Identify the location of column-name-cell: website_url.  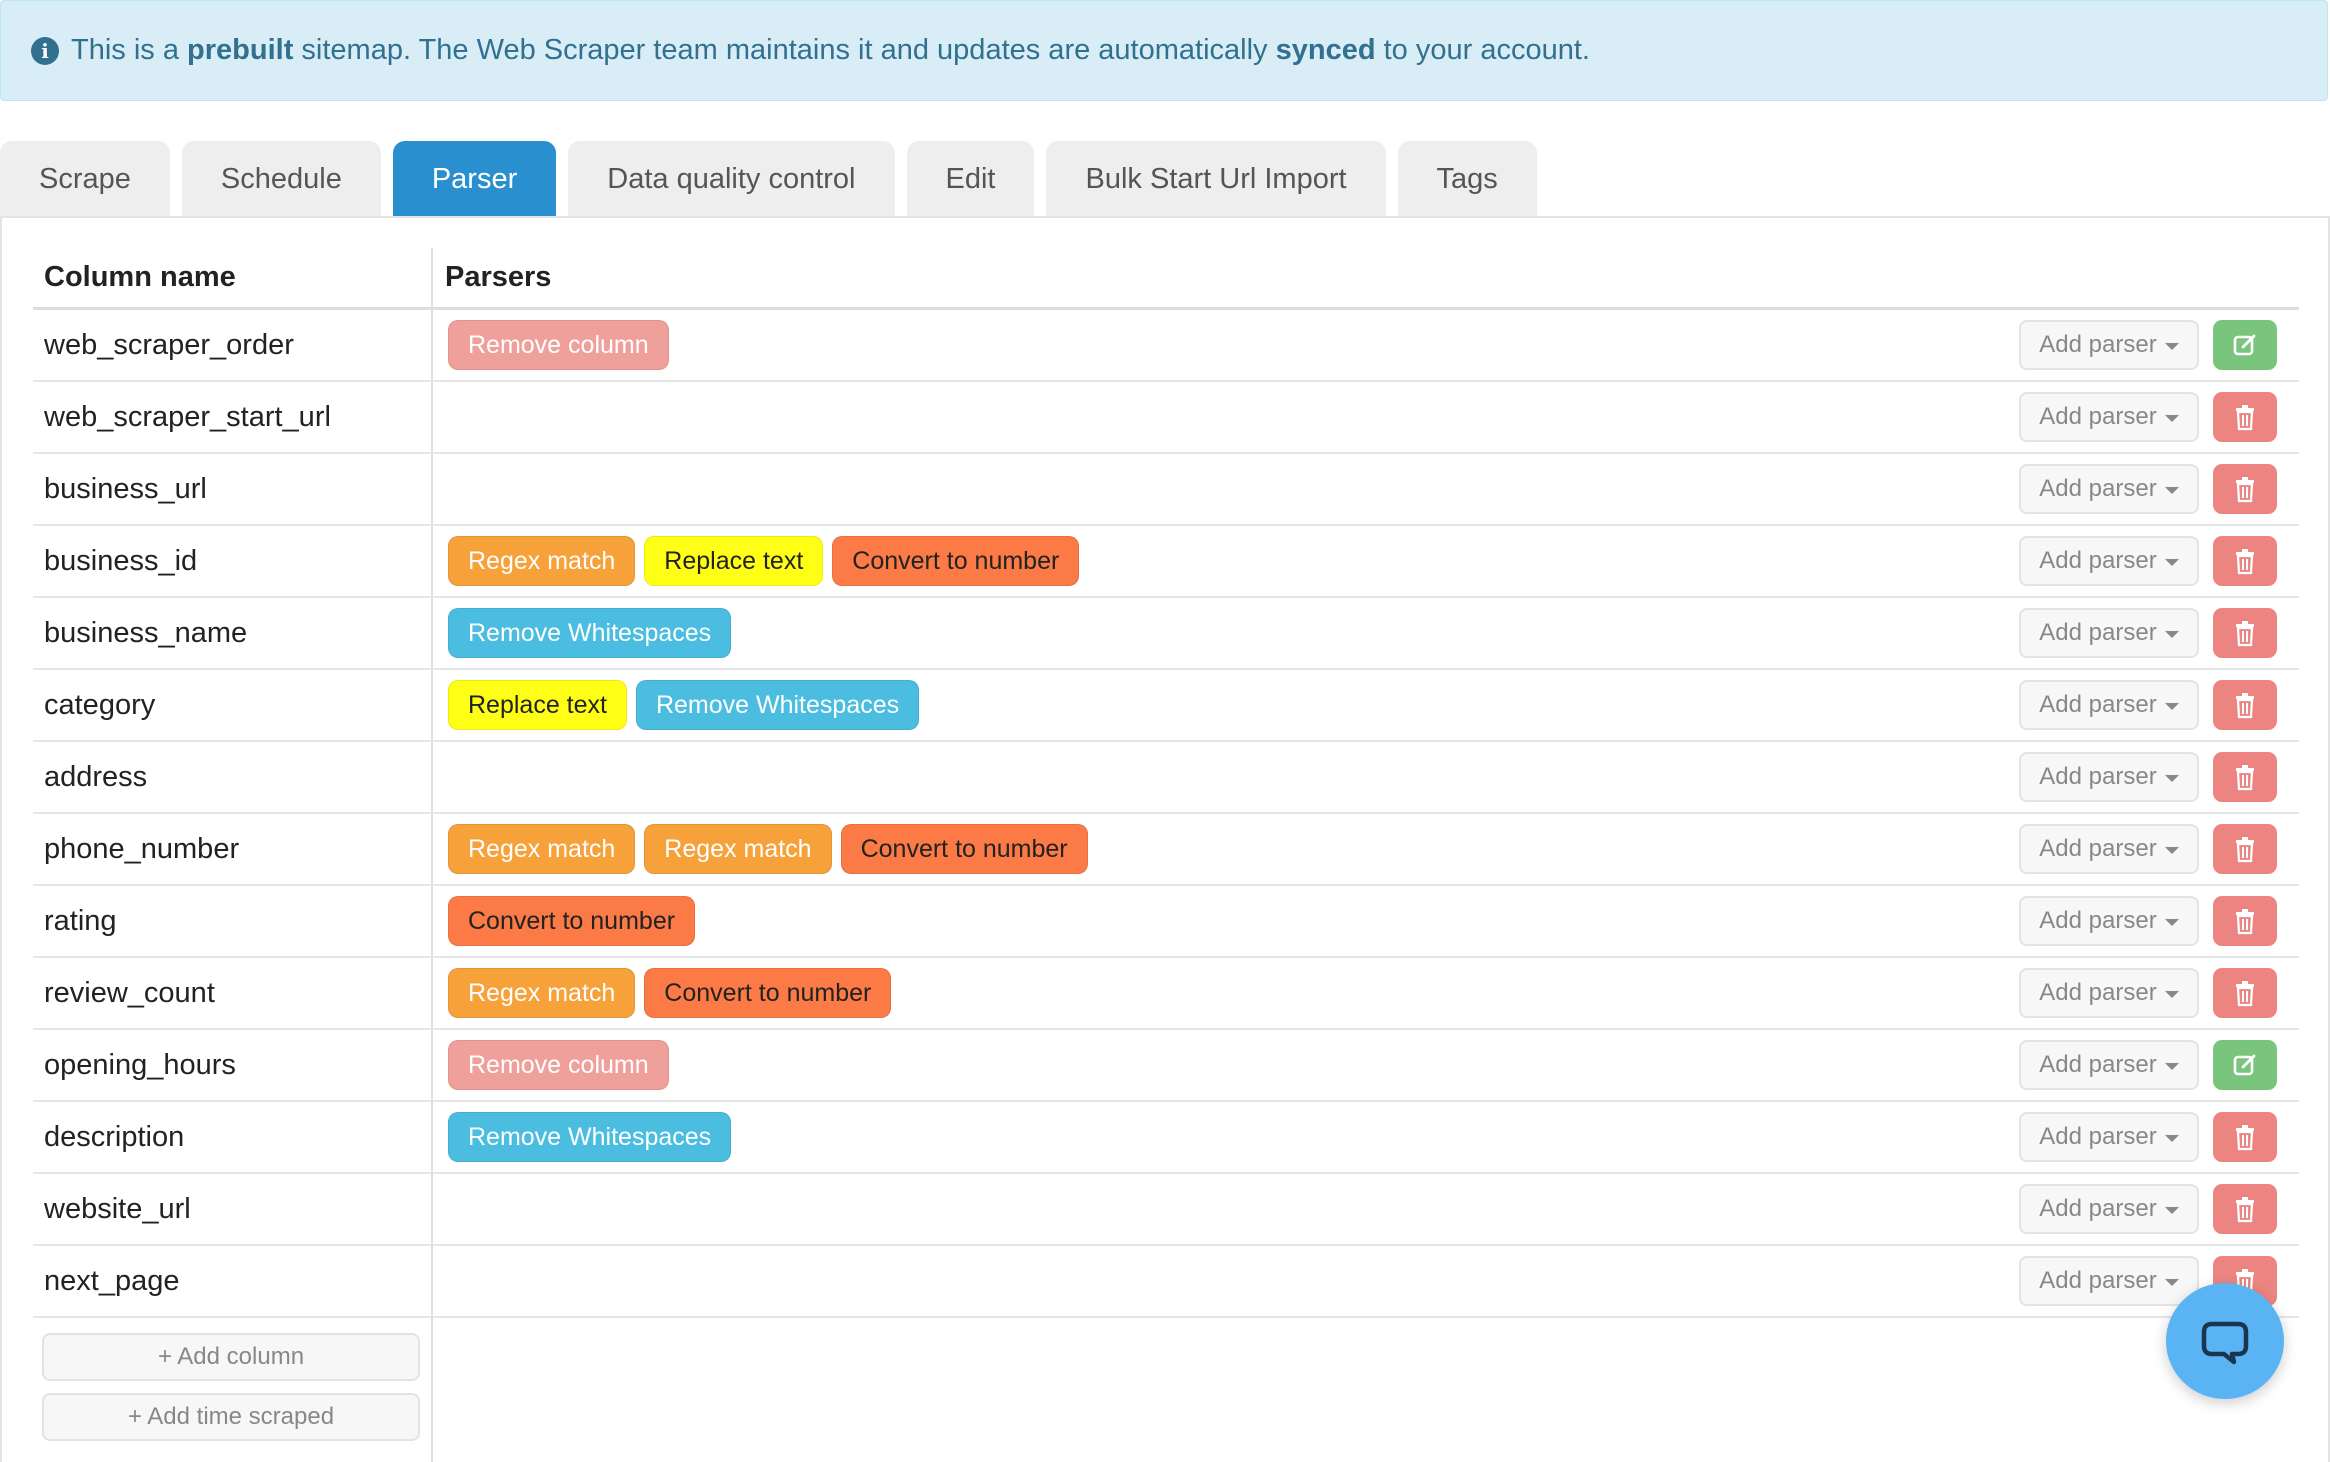
(233, 1209).